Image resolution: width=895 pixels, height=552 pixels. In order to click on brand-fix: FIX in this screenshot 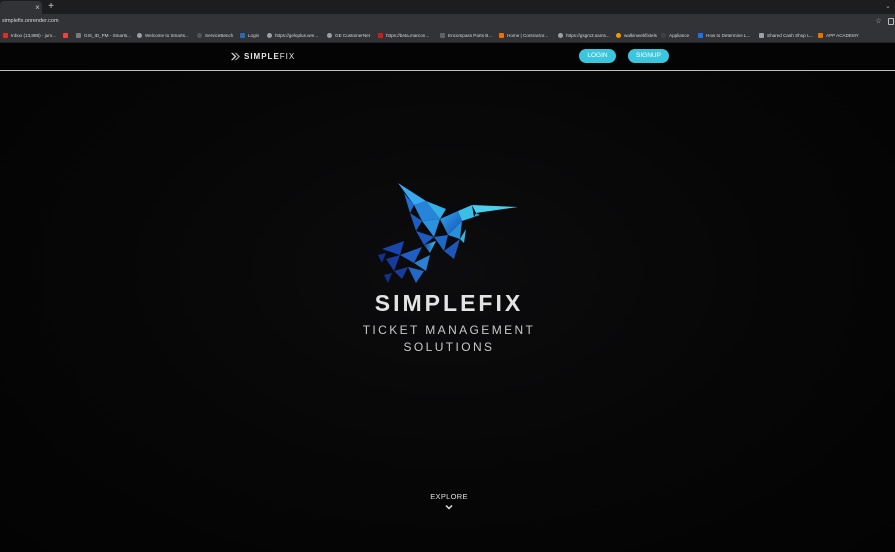, I will do `click(287, 56)`.